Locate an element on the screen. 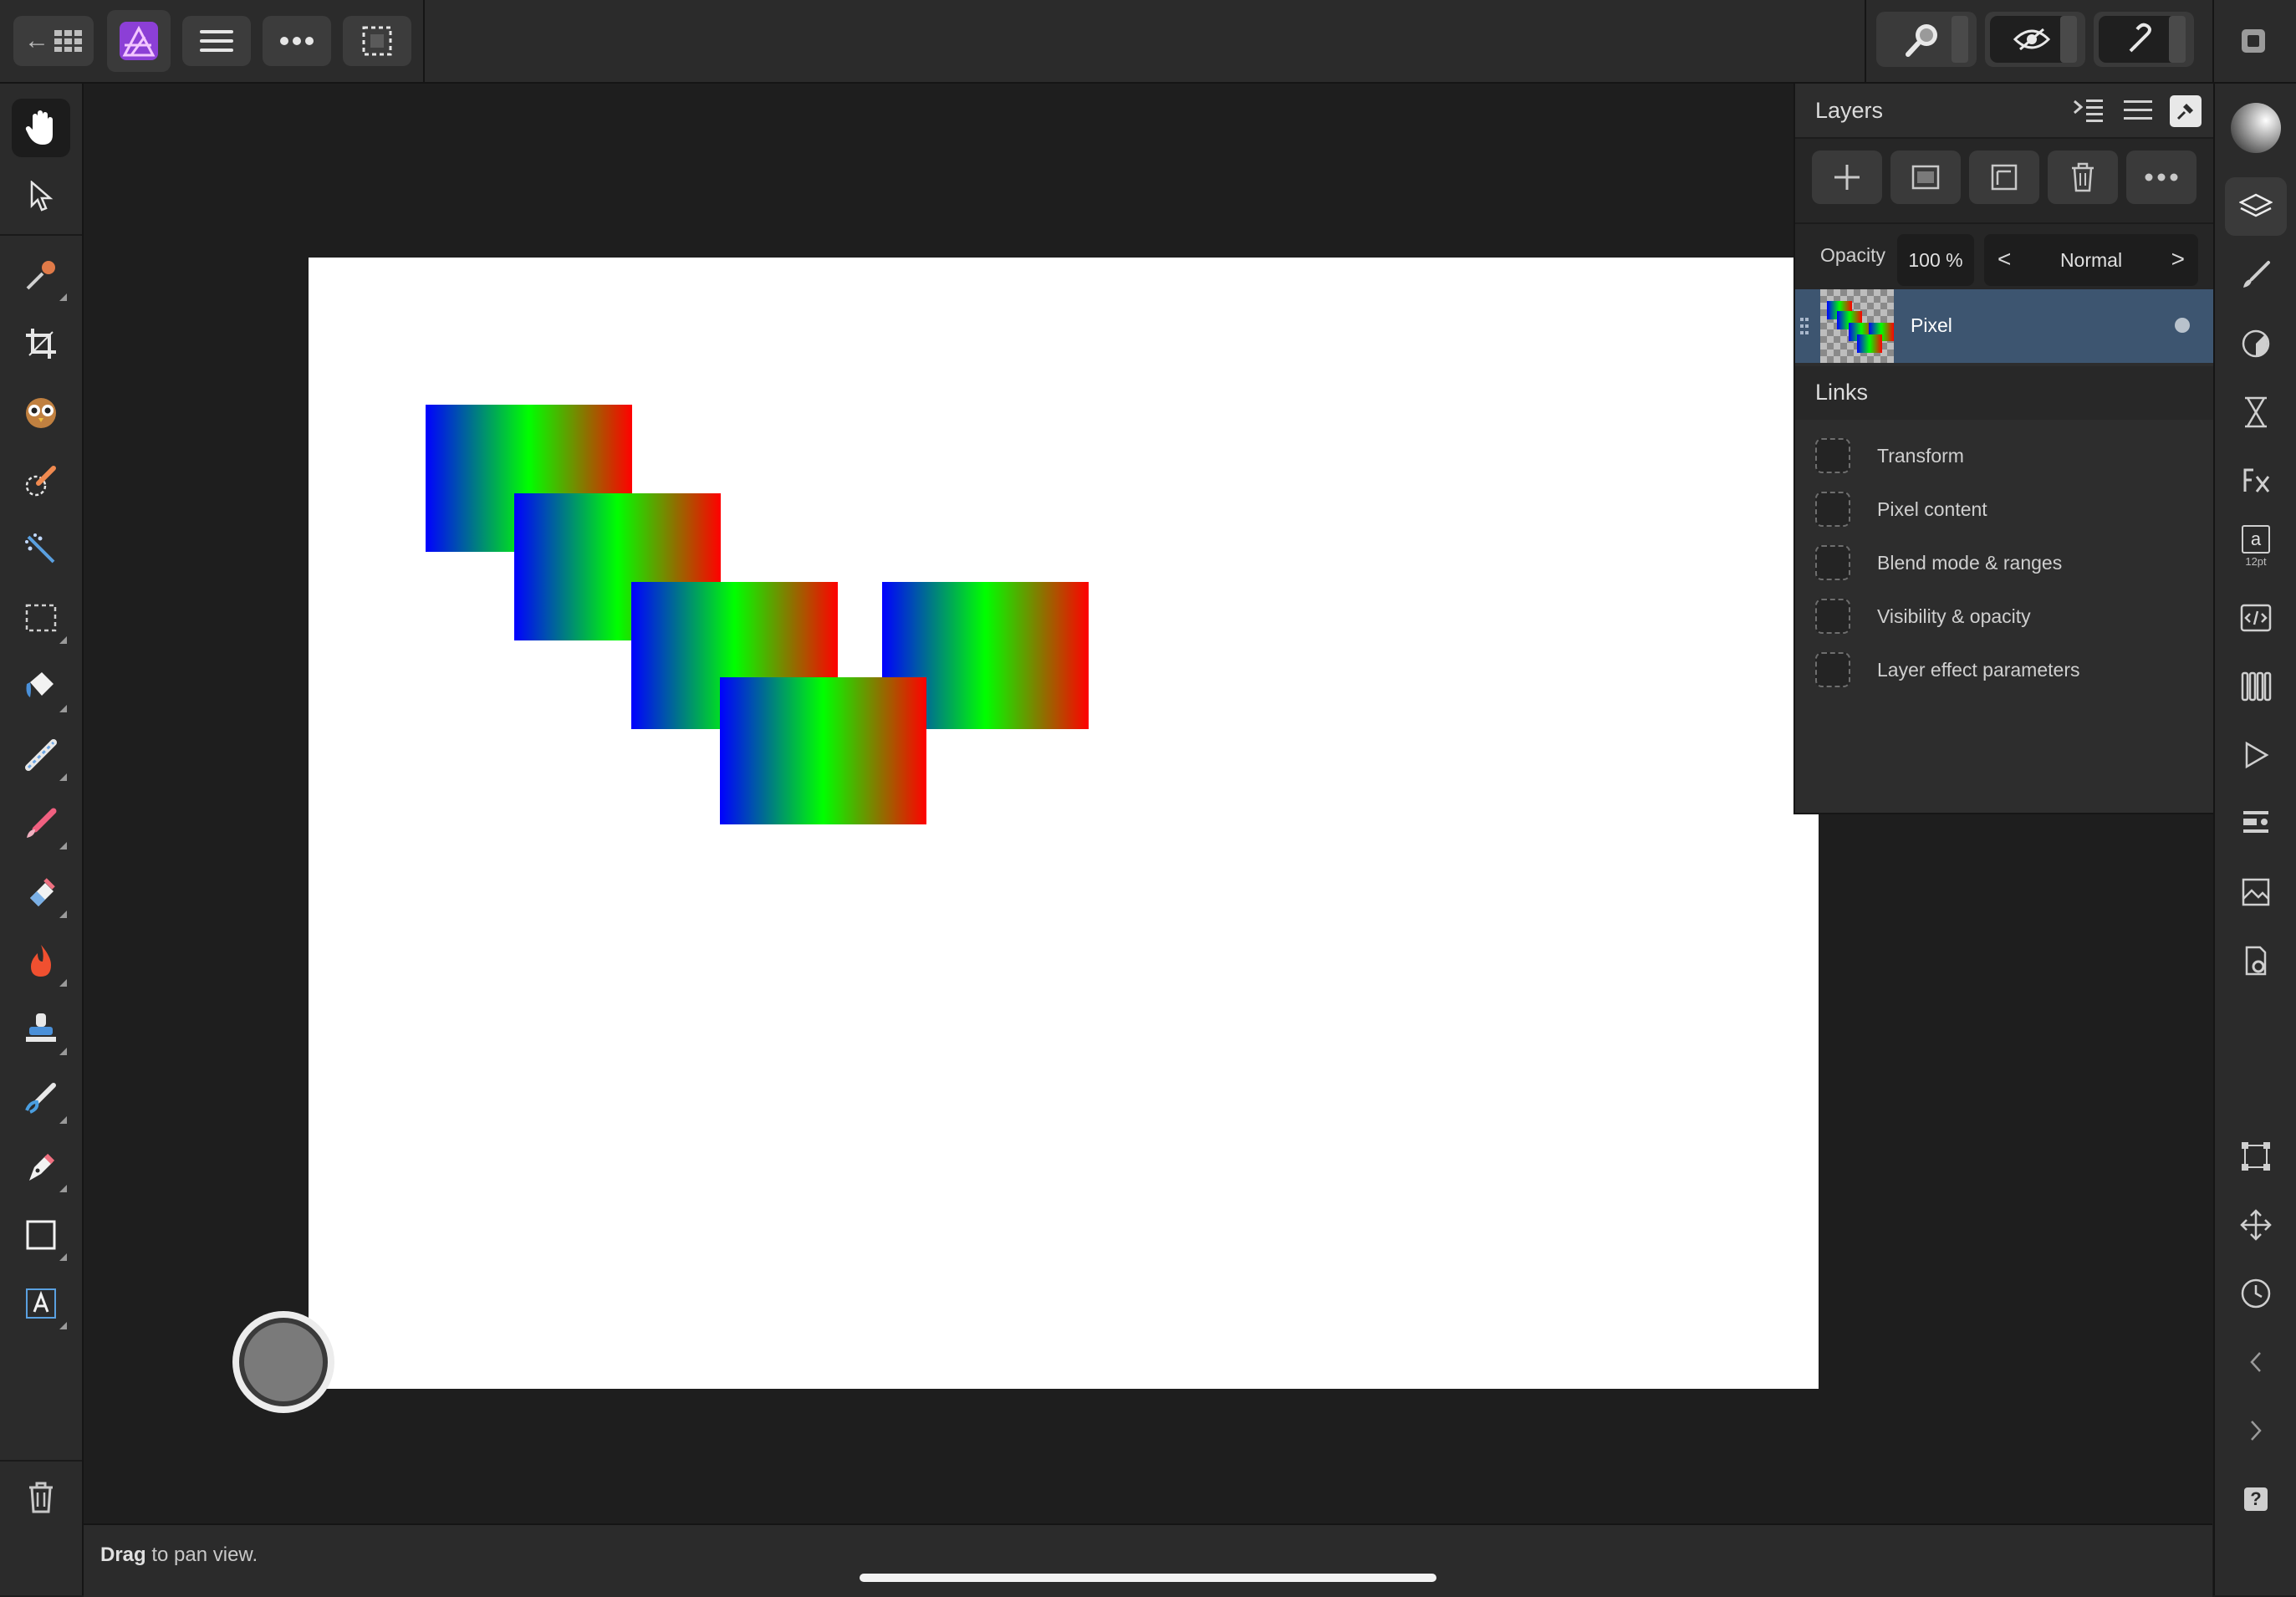 The width and height of the screenshot is (2296, 1597). delete-layer-button is located at coordinates (2083, 177).